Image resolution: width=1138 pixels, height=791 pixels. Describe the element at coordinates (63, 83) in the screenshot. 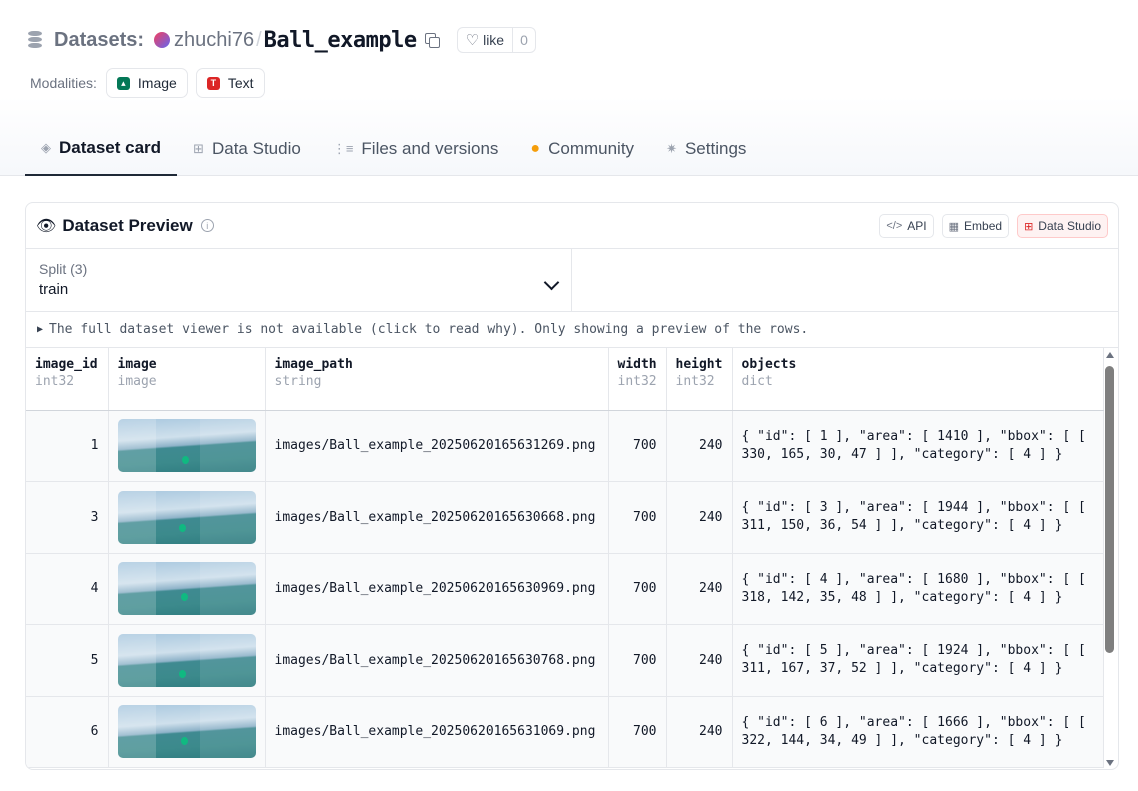

I see `modalities-label: Modalities:` at that location.